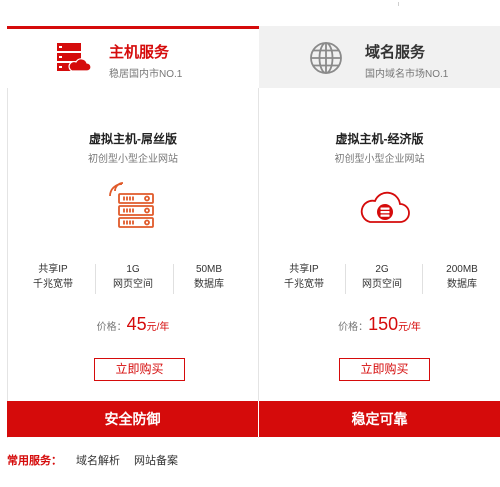  I want to click on link-domain-resolution: 域名解析, so click(98, 461).